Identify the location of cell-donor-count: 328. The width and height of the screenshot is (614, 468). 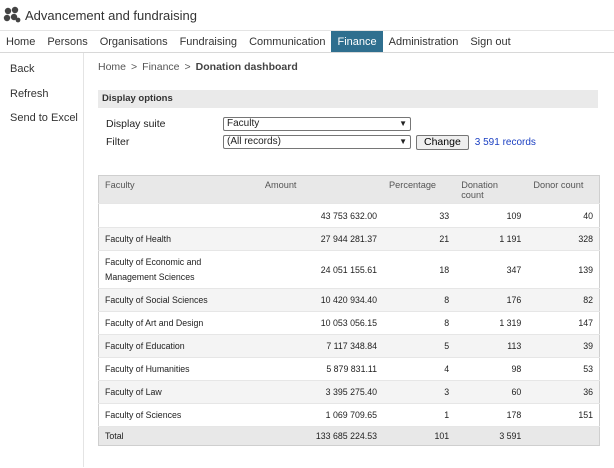
(563, 239).